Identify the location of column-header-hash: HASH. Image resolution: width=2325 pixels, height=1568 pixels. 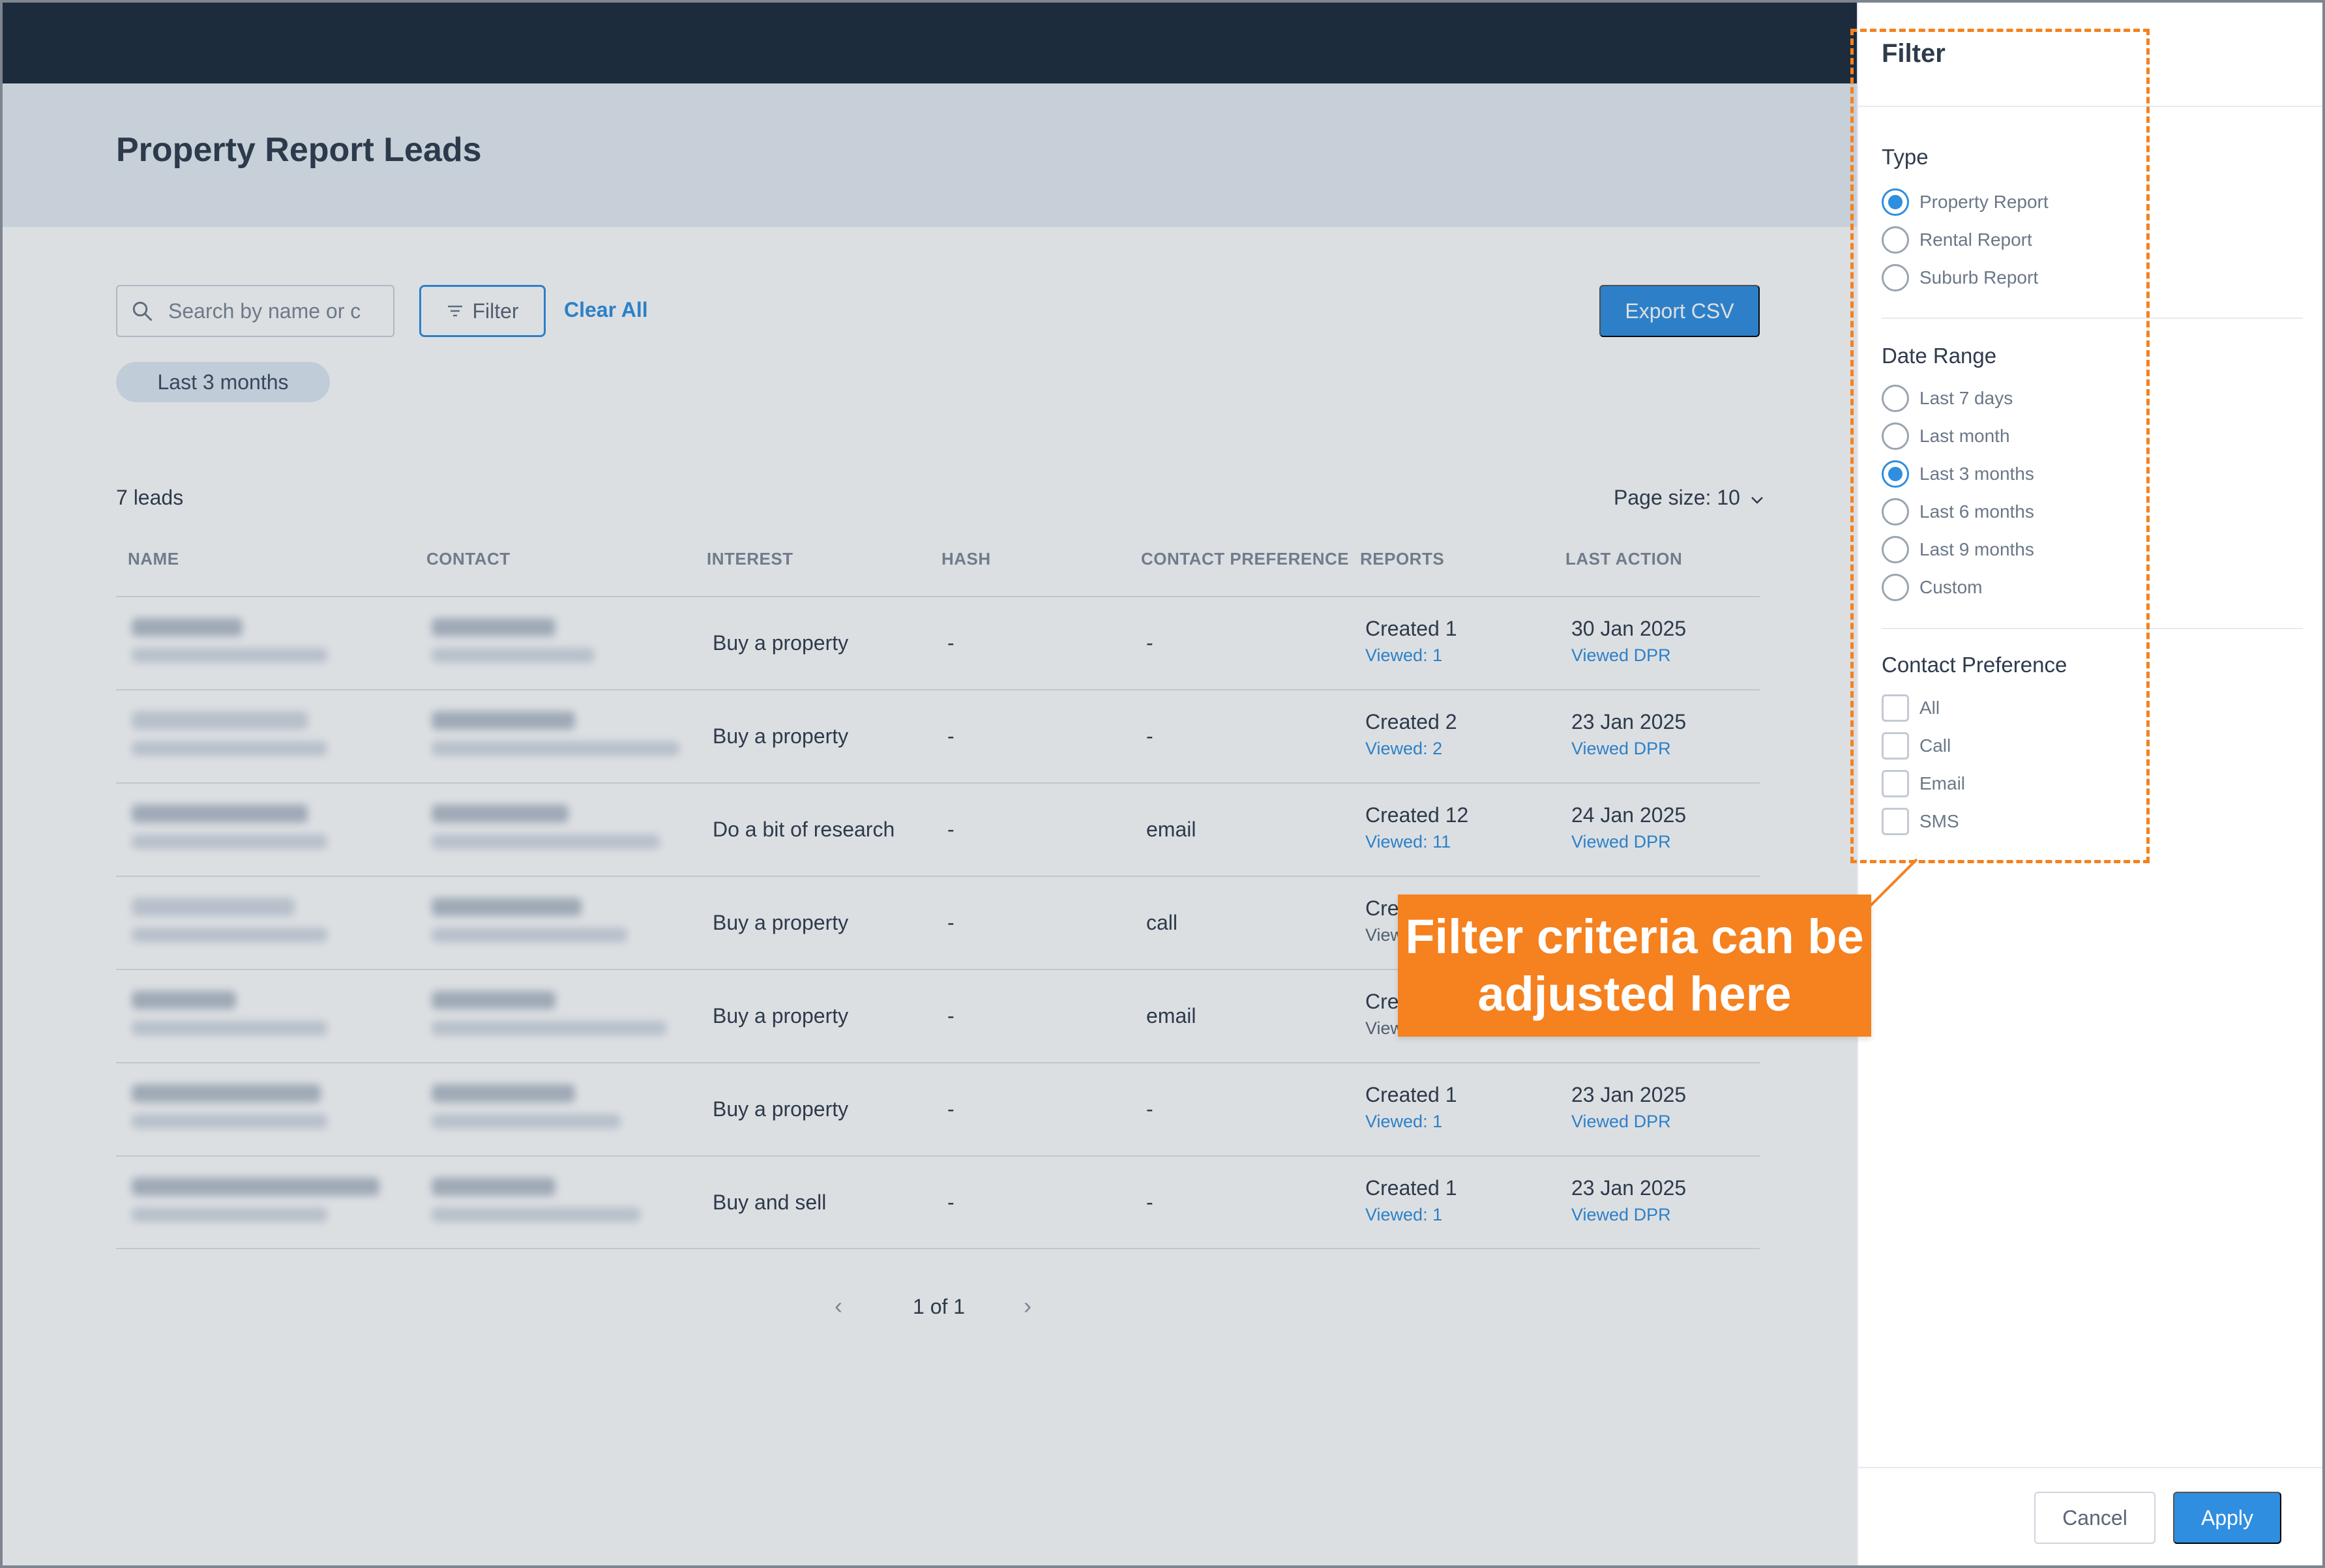
(966, 559).